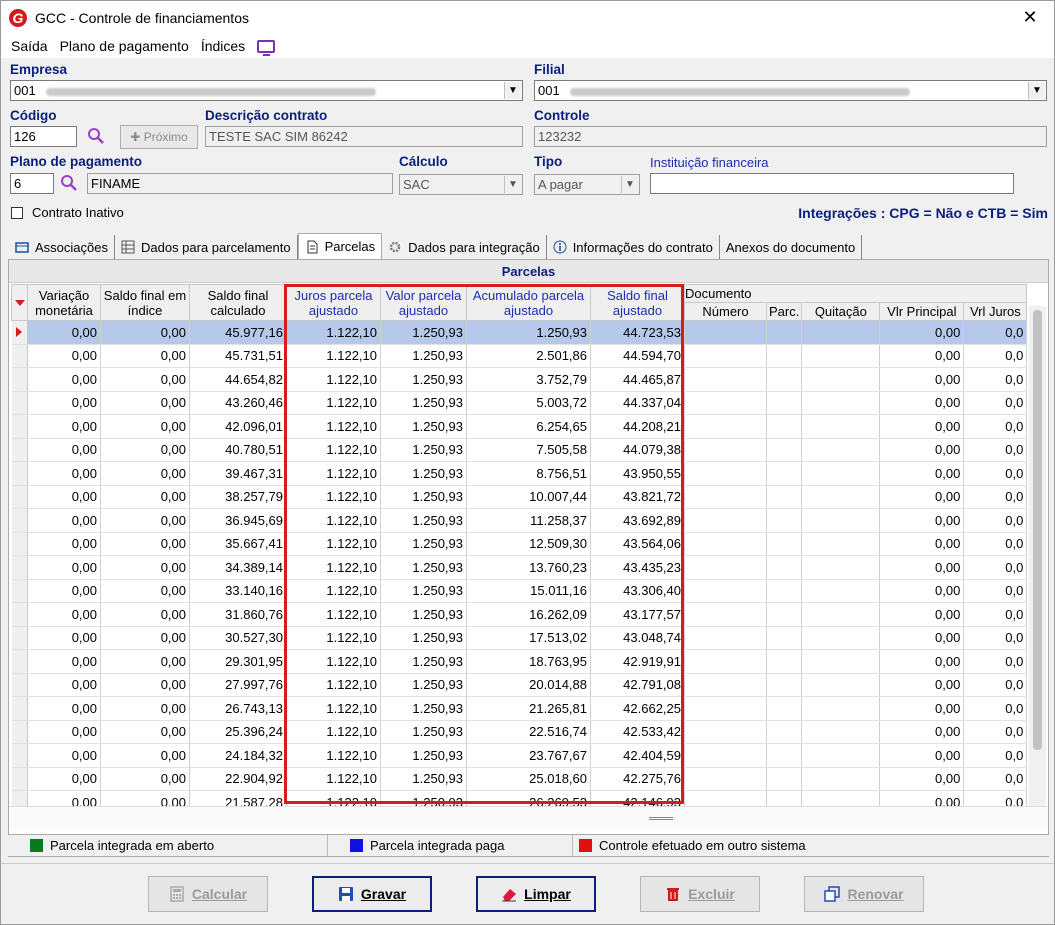 This screenshot has width=1055, height=925. Describe the element at coordinates (922, 311) in the screenshot. I see `col-vlr-principal: Vlr Principal` at that location.